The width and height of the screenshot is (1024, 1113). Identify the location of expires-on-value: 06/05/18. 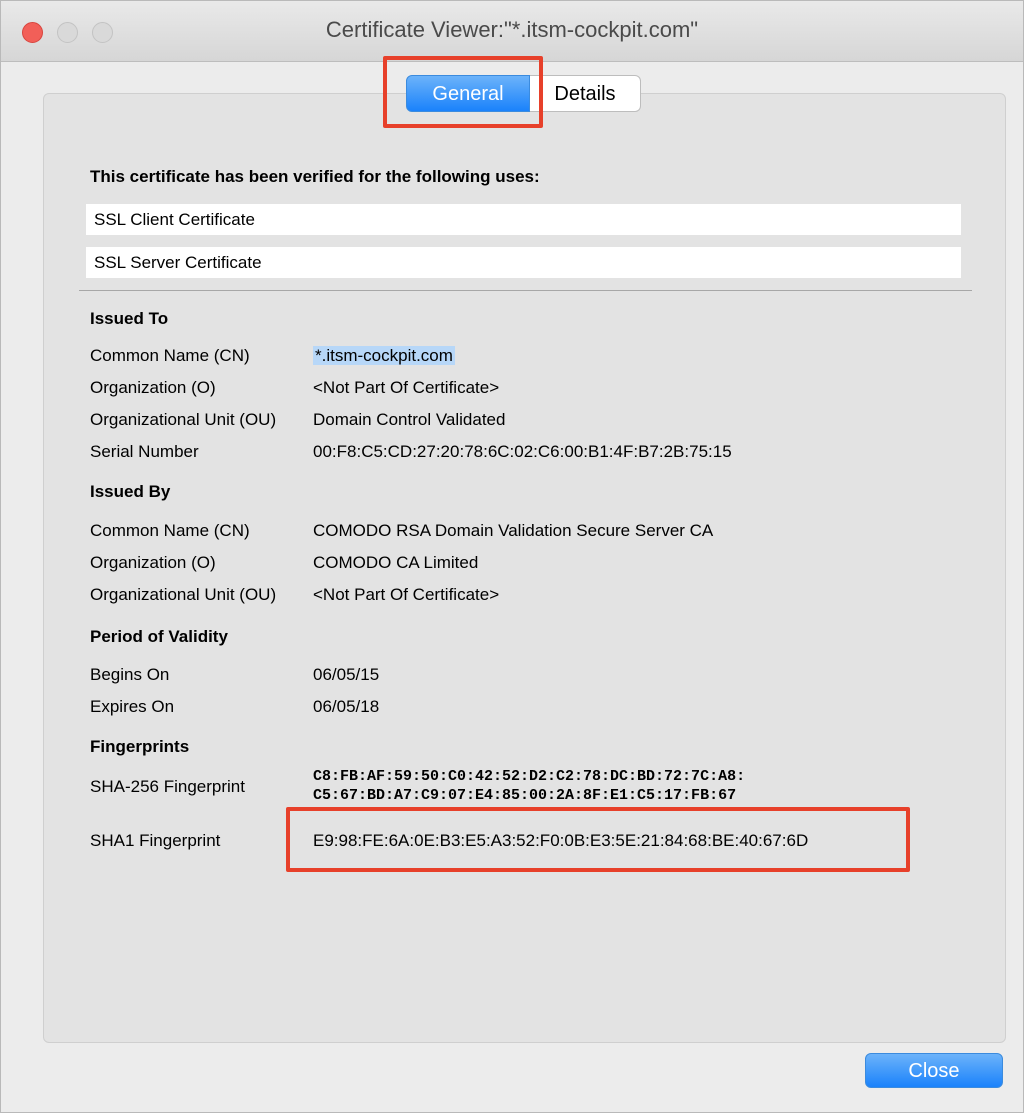
(346, 706).